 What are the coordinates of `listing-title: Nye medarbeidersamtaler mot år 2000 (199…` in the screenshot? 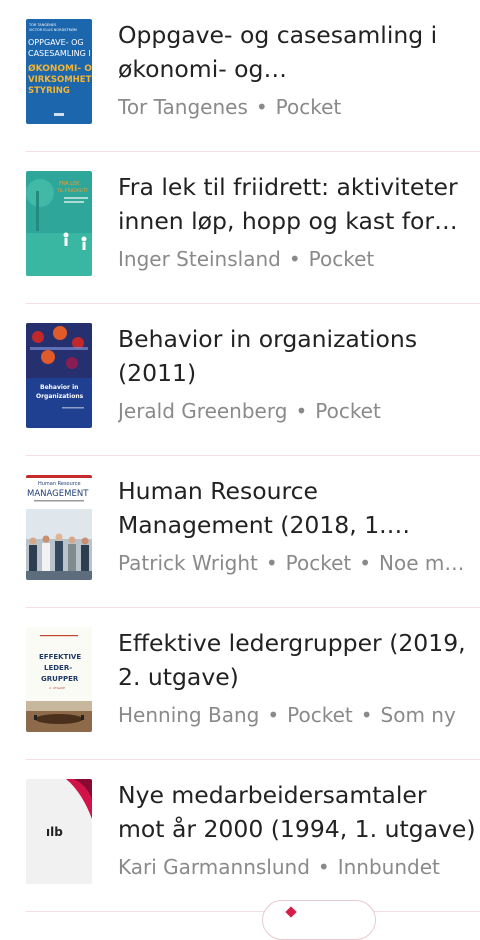 It's located at (298, 812).